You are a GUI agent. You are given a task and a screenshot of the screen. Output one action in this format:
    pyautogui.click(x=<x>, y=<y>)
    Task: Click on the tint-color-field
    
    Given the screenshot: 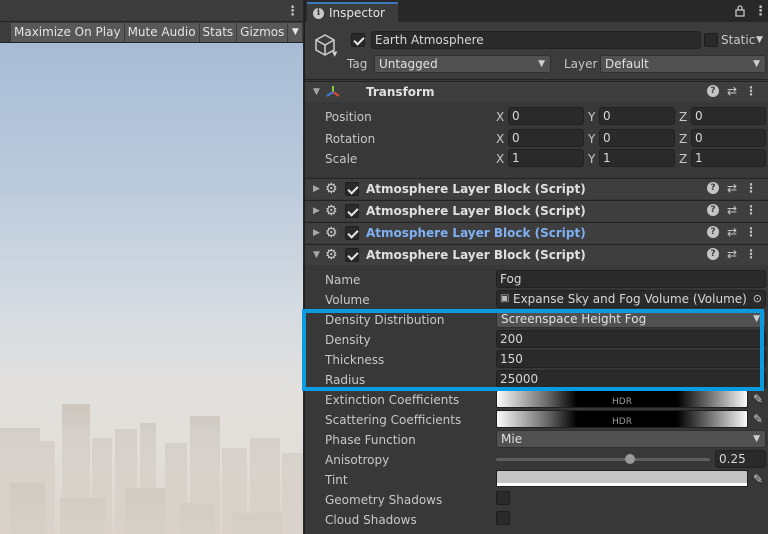 What is the action you would take?
    pyautogui.click(x=622, y=478)
    